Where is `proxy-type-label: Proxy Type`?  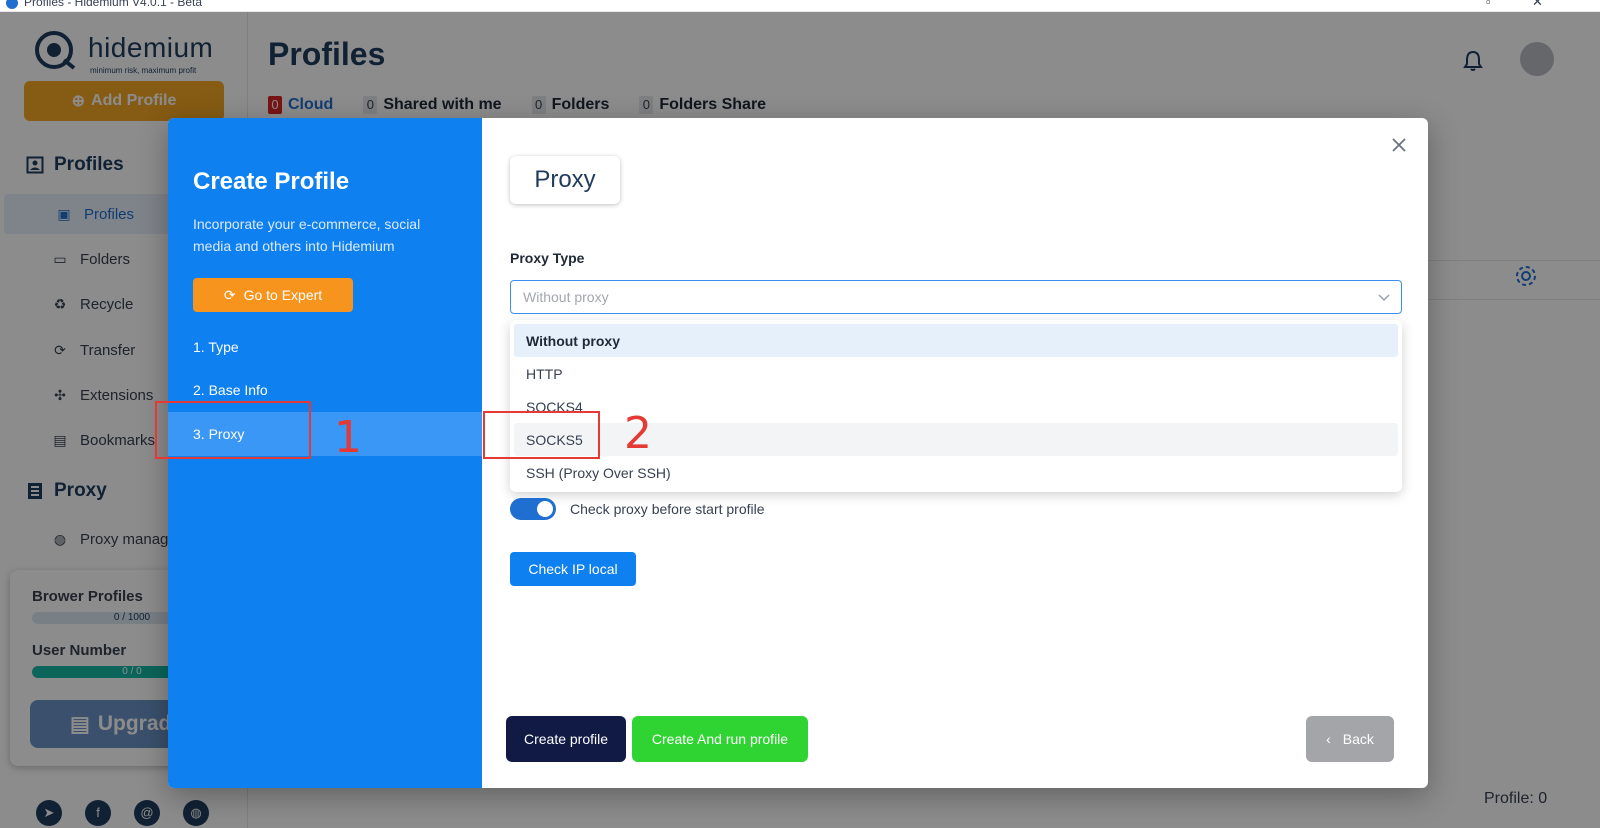 proxy-type-label: Proxy Type is located at coordinates (547, 258).